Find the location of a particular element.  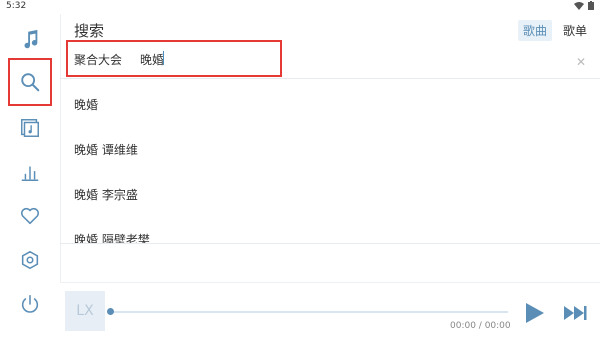

player-bar: LX 00:00 / 00:00 is located at coordinates (330, 310).